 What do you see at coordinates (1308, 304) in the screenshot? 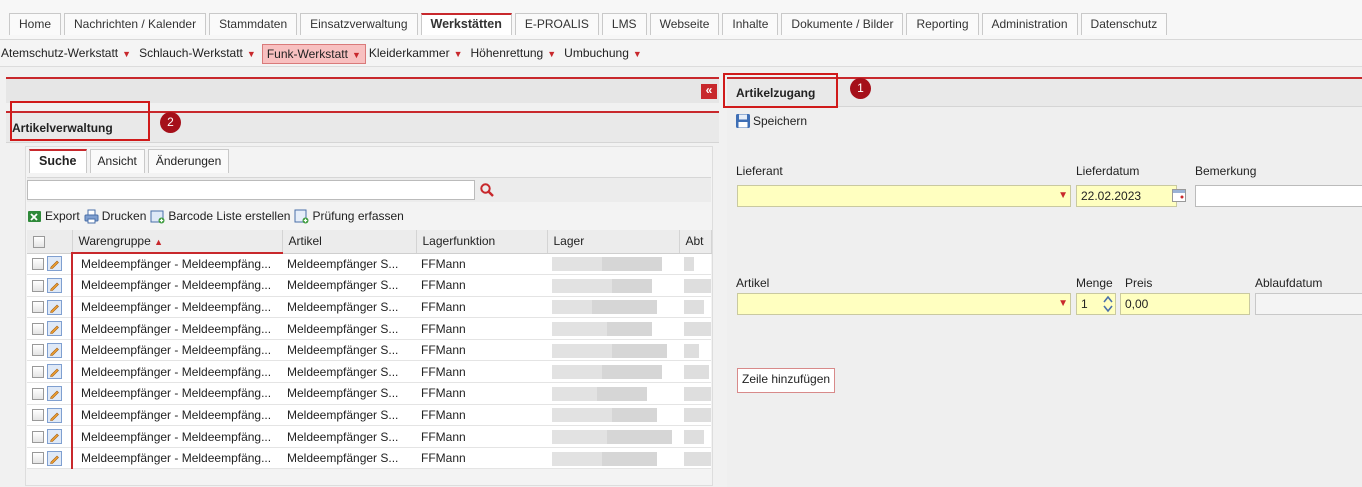
I see `ablaufdatum-field` at bounding box center [1308, 304].